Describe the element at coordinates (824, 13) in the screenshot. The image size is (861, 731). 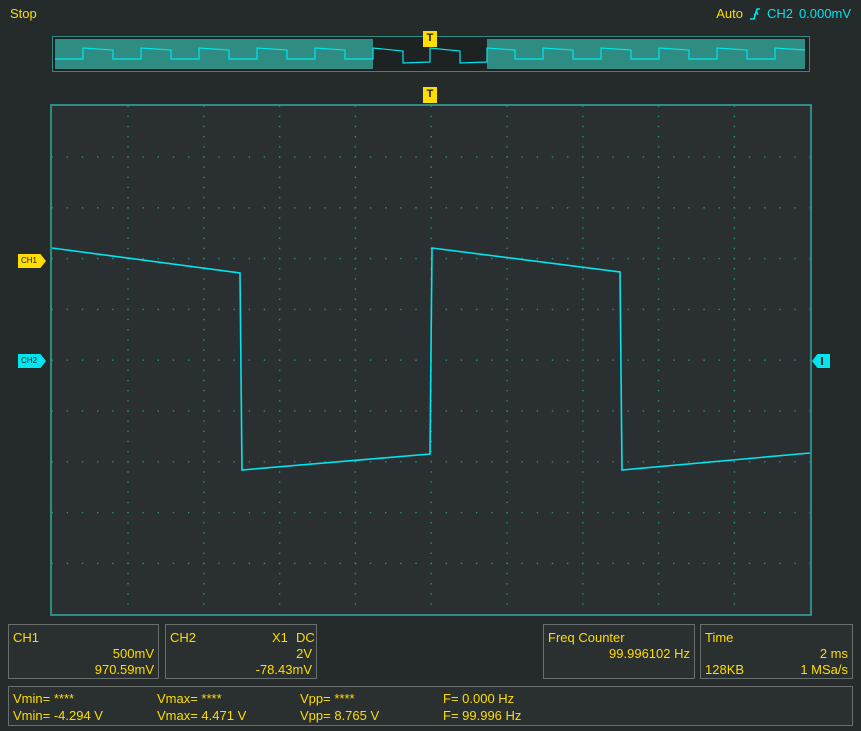
I see `trigger-level: 0.000mV` at that location.